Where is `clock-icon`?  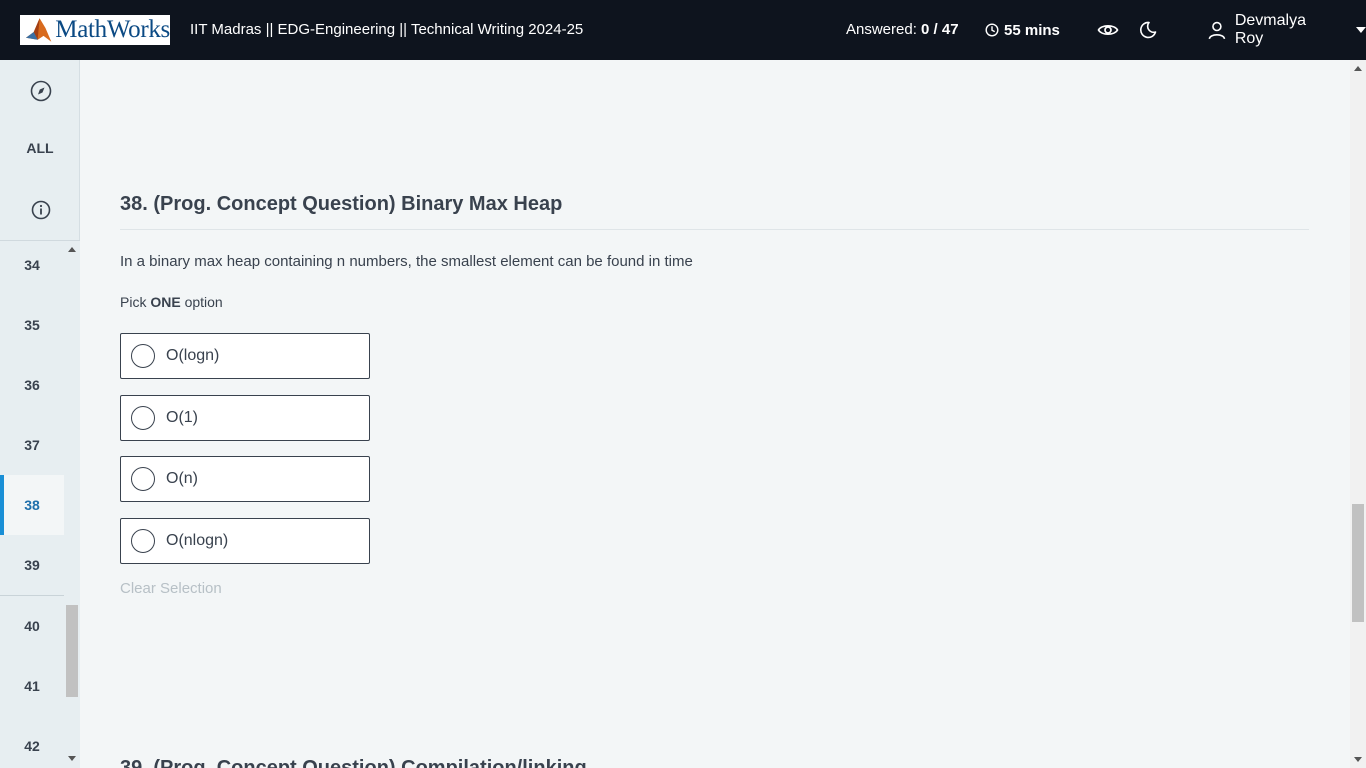
clock-icon is located at coordinates (992, 30).